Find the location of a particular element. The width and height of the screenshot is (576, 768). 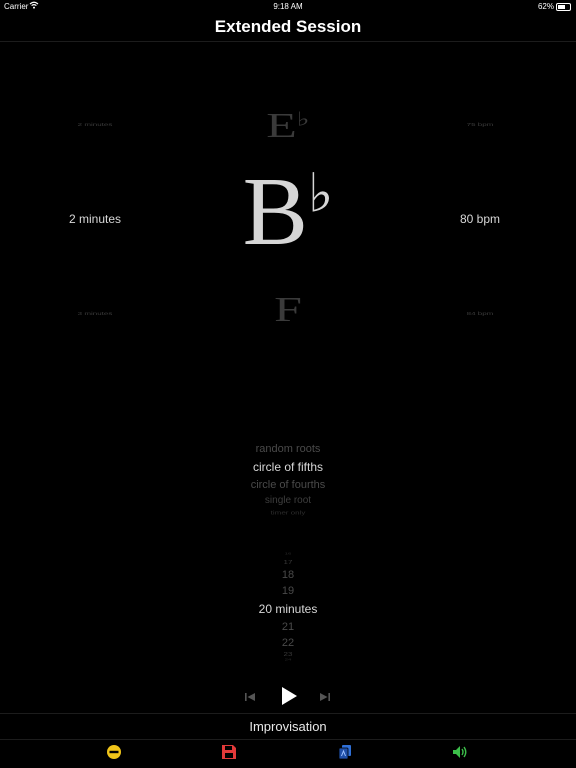

root-selected-accidental: ♭ is located at coordinates (320, 193).